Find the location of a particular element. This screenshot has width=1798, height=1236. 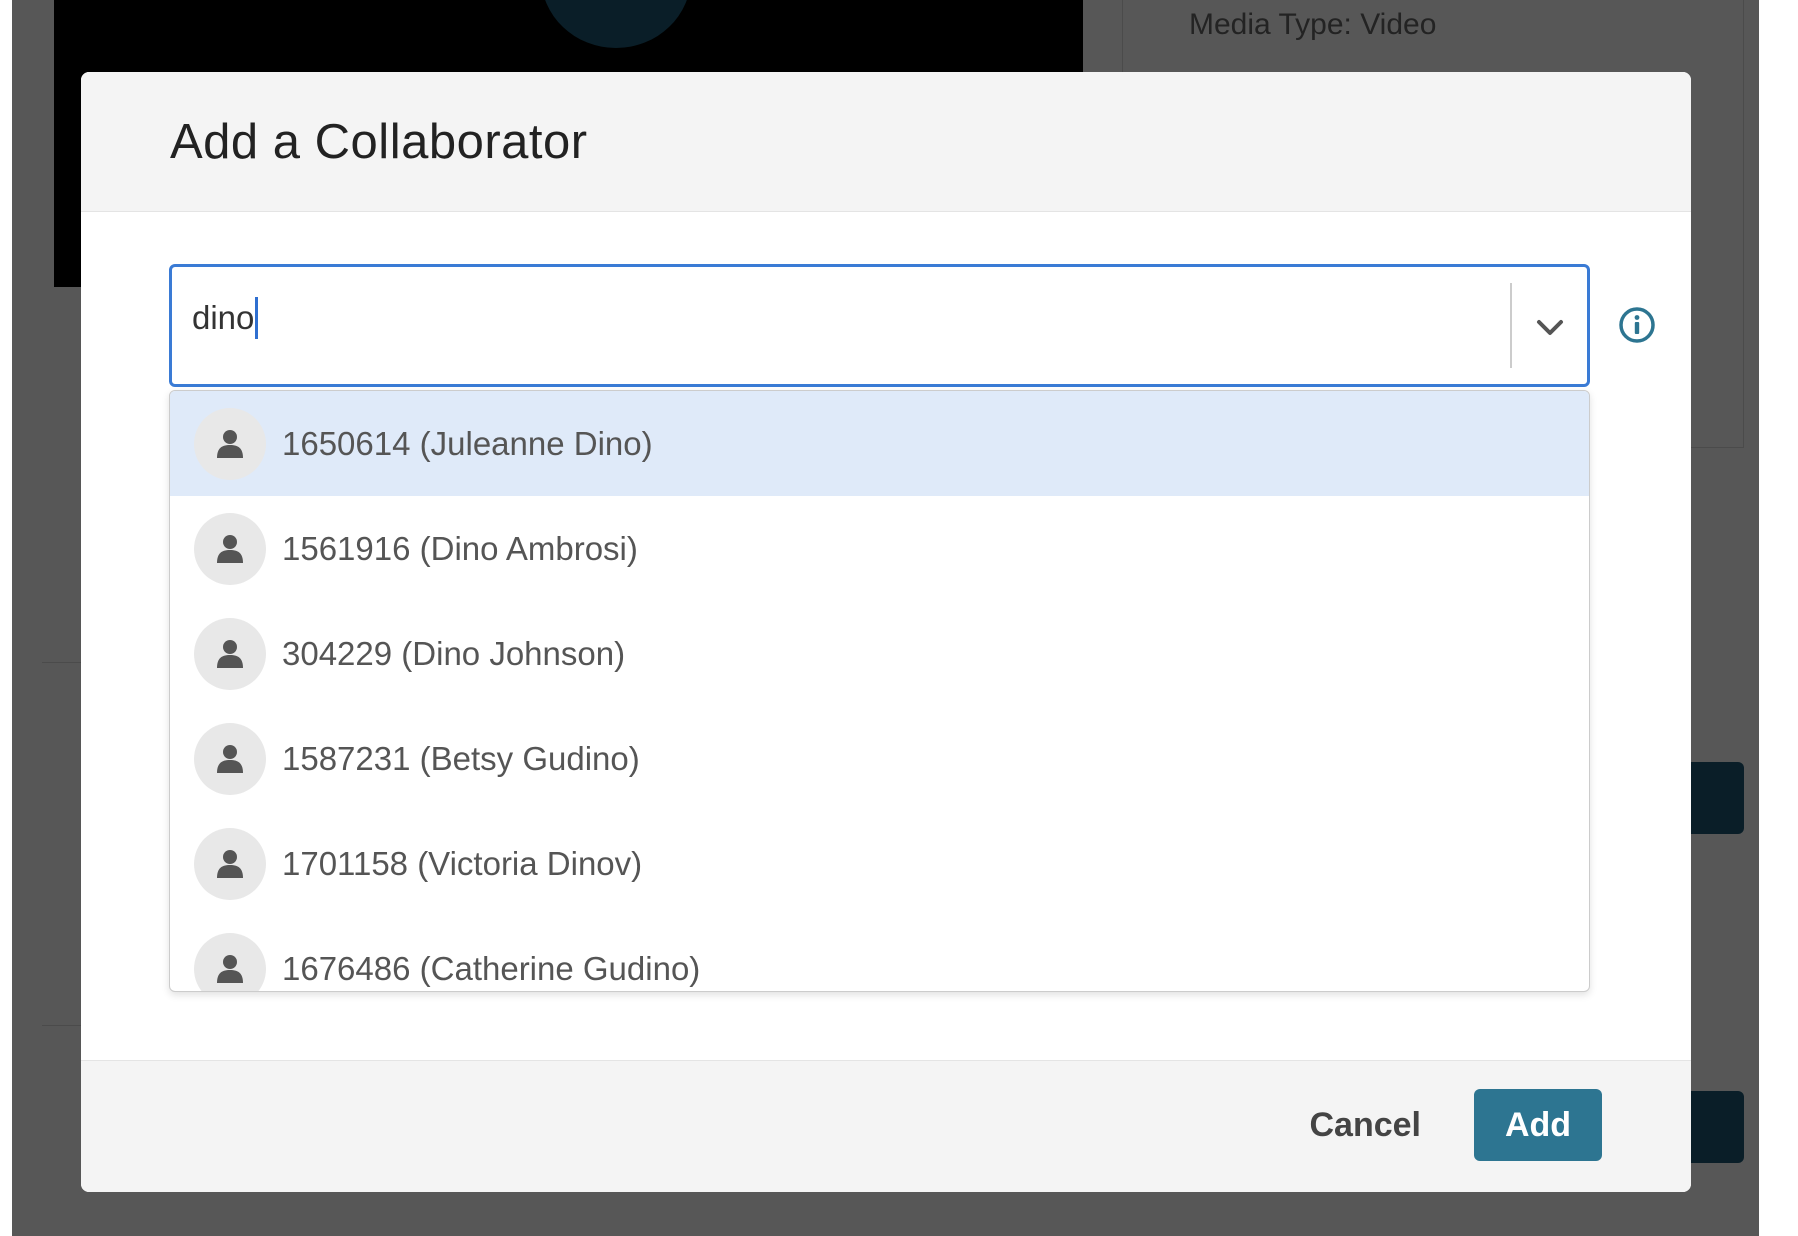

option-label: 1587231 (Betsy Gudino) is located at coordinates (461, 758).